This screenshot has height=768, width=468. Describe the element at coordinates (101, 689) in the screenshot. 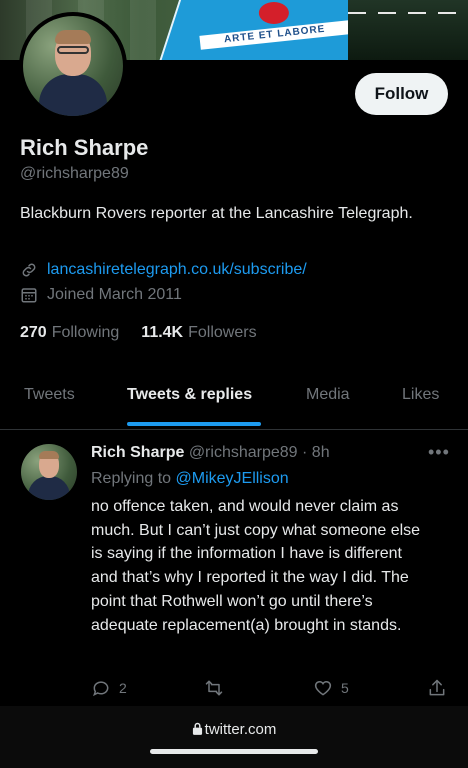

I see `reply-icon` at that location.